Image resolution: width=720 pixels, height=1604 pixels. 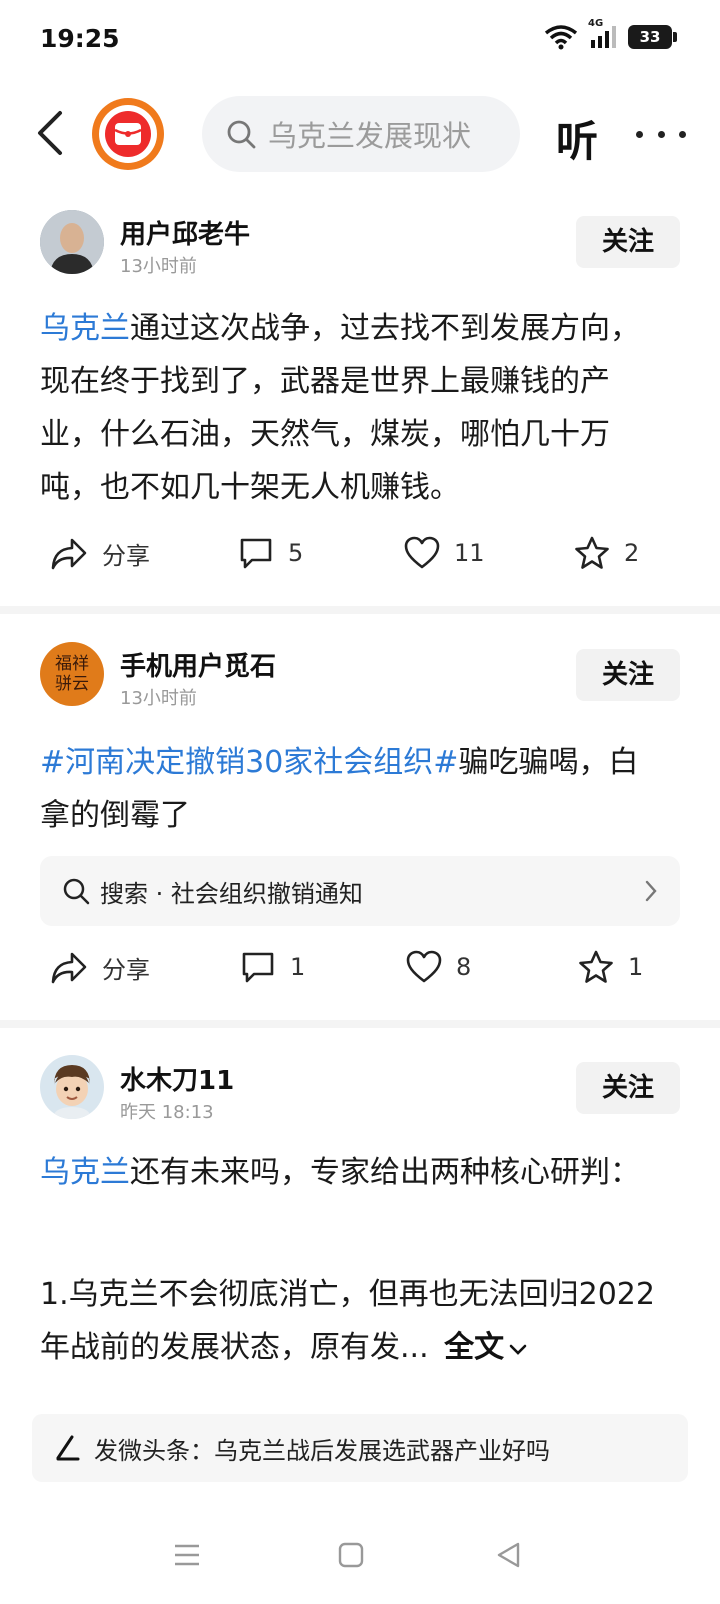 I want to click on avatar-calligraphy: 福祥骈云, so click(x=72, y=674).